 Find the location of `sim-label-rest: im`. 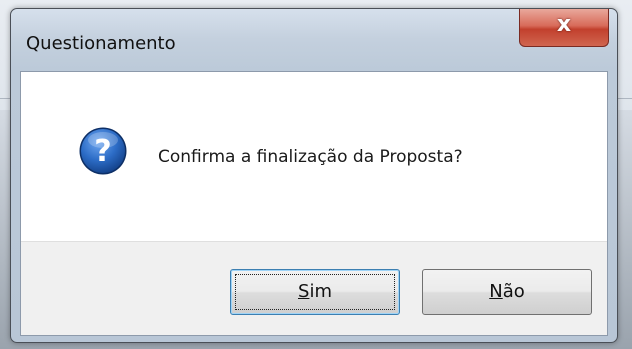

sim-label-rest: im is located at coordinates (320, 291).